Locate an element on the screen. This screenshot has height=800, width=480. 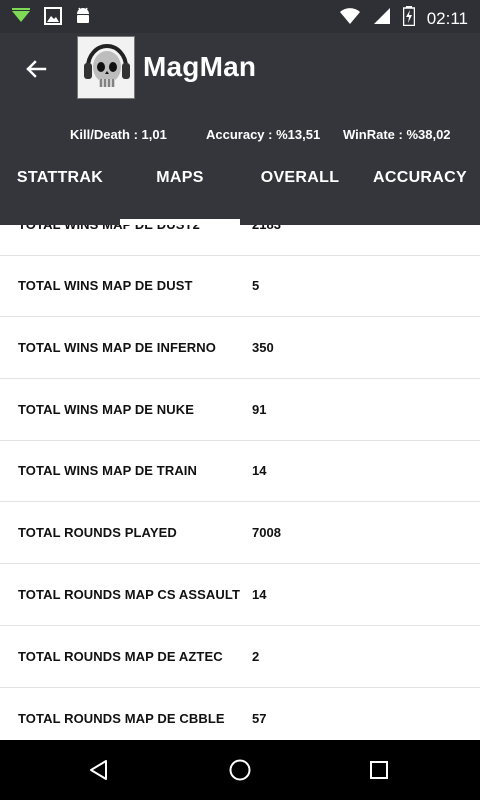
stat-label: TOTAL ROUNDS MAP DE CBBLE is located at coordinates (121, 718).